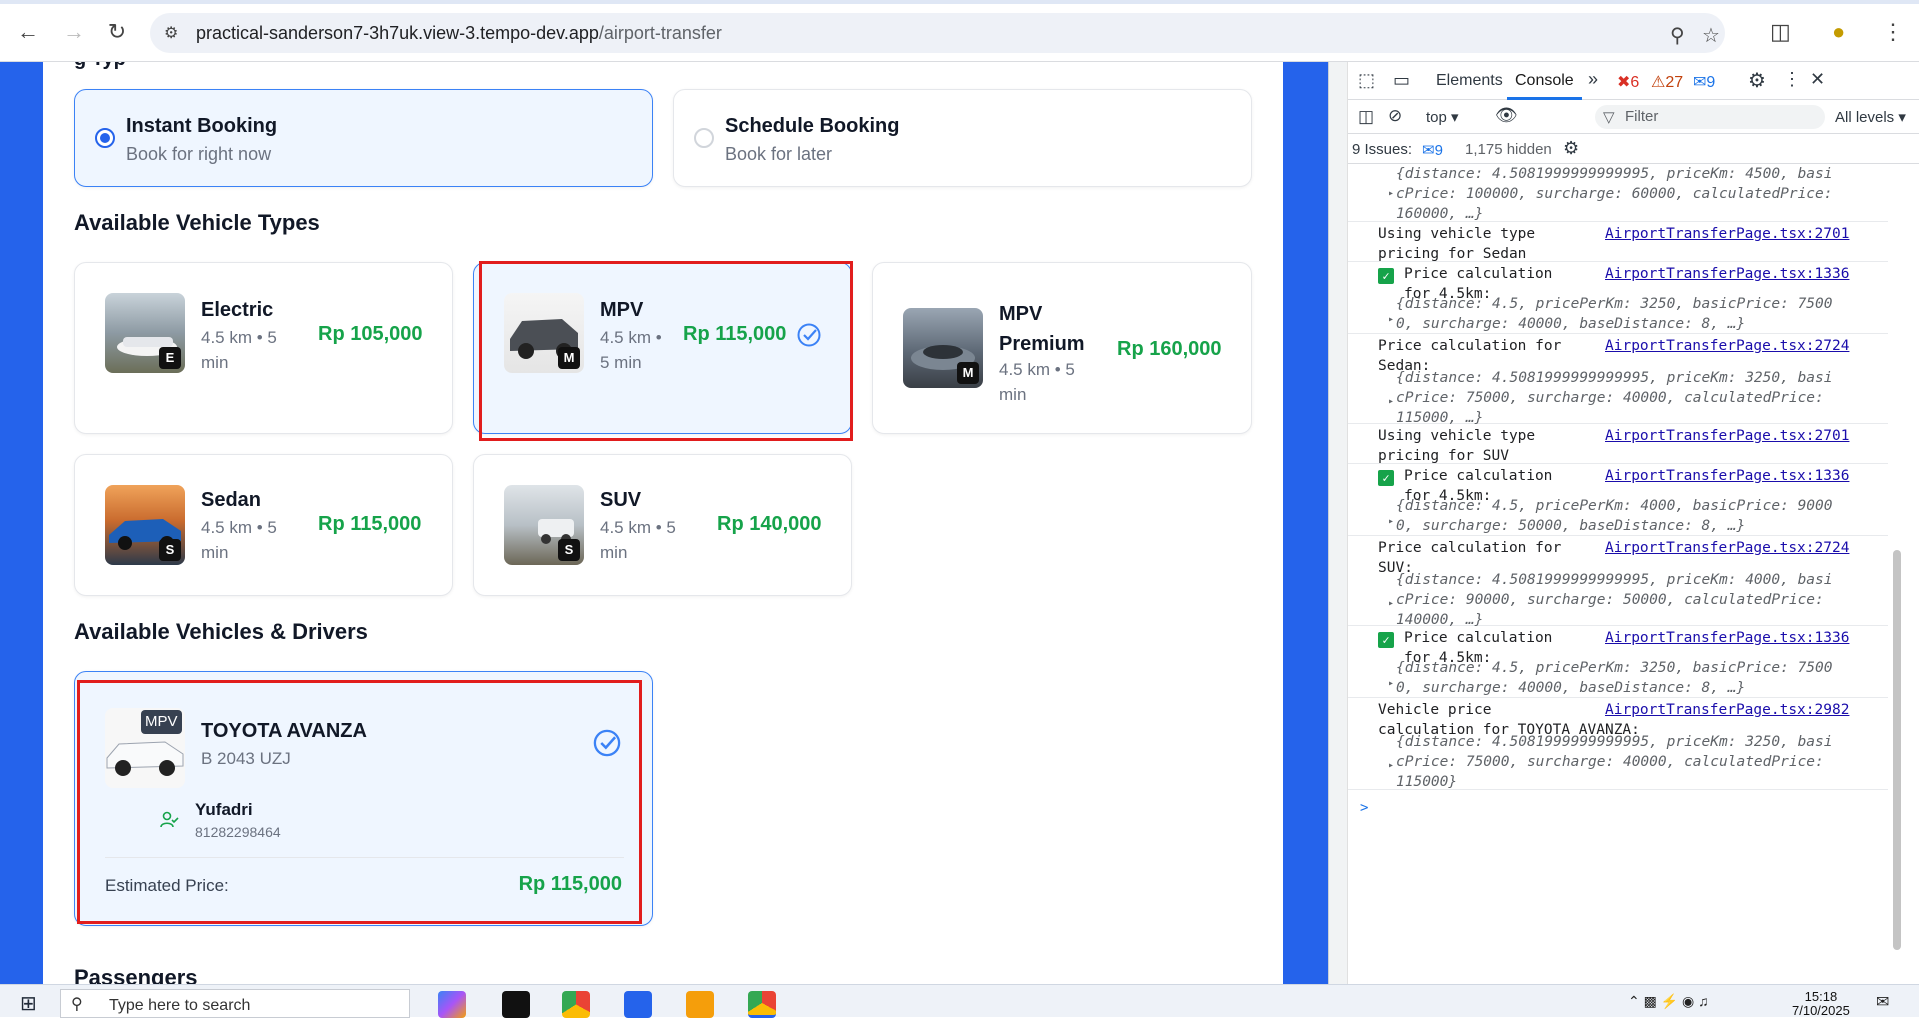 The height and width of the screenshot is (1018, 1919). What do you see at coordinates (1792, 79) in the screenshot?
I see `devtools-menu-icon: ⋮` at bounding box center [1792, 79].